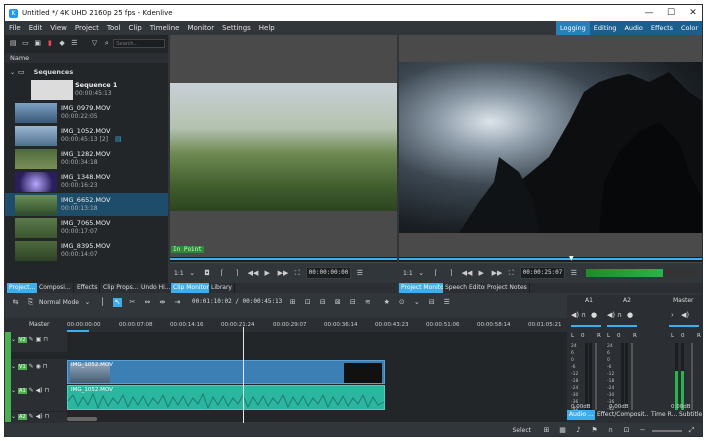 The height and width of the screenshot is (441, 708). I want to click on snap-icon: ∩, so click(610, 430).